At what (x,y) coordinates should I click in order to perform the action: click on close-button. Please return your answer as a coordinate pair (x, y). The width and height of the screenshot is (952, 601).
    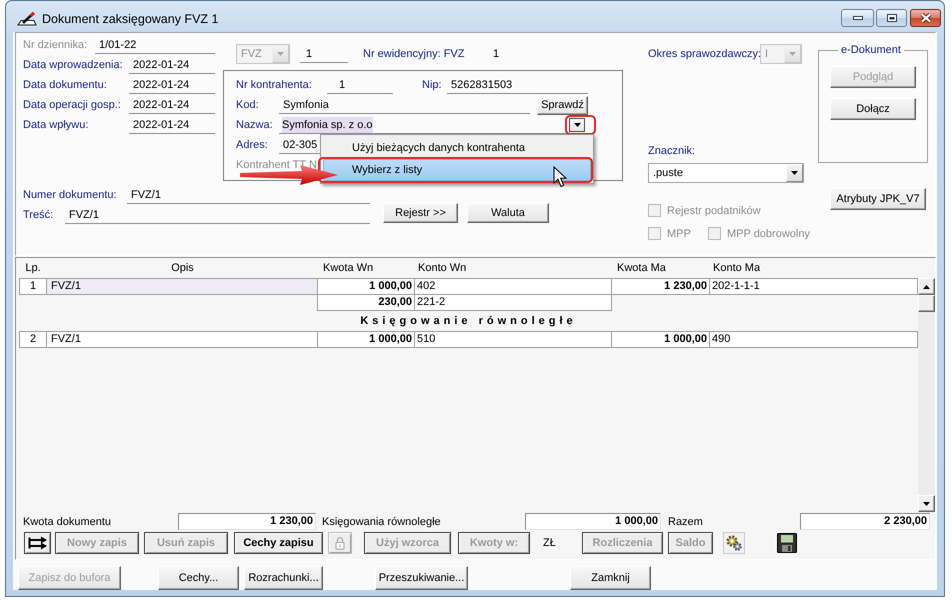
    Looking at the image, I should click on (925, 18).